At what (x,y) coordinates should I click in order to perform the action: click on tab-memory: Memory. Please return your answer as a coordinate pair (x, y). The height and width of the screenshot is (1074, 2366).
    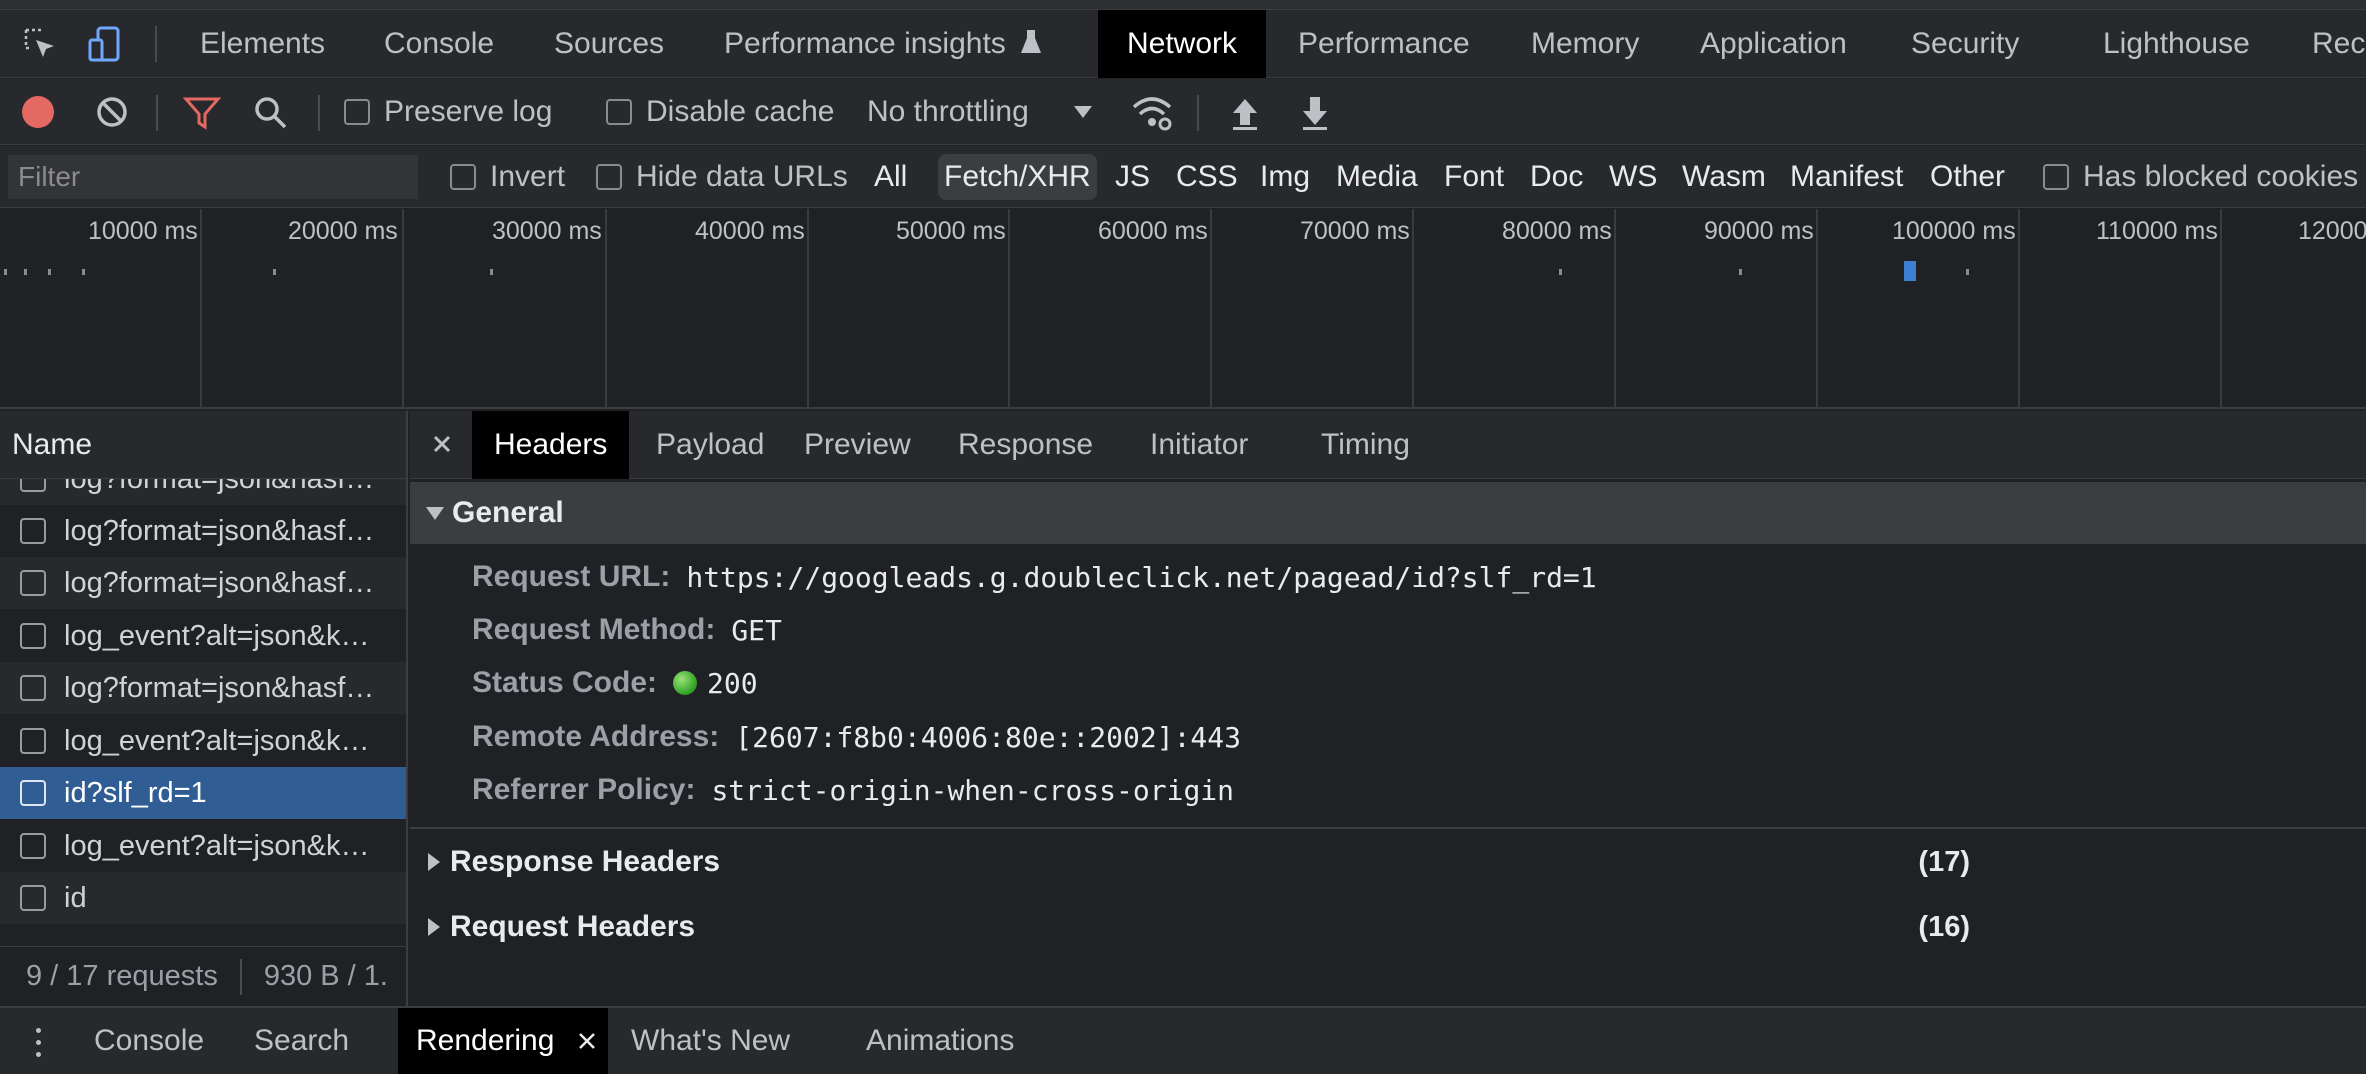
    Looking at the image, I should click on (1585, 44).